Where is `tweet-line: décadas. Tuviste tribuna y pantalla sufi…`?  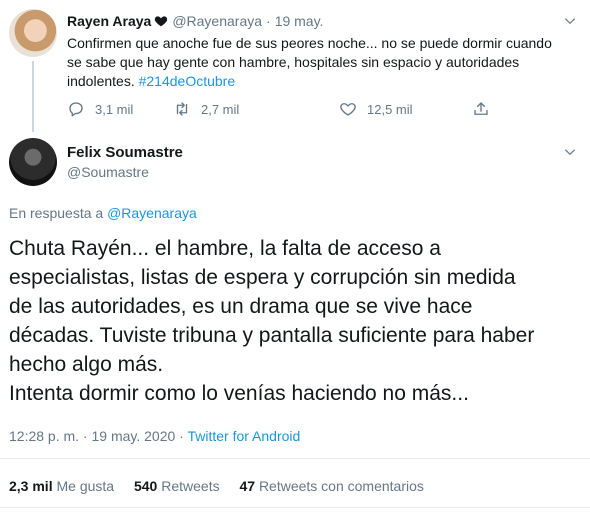
tweet-line: décadas. Tuviste tribuna y pantalla sufi… is located at coordinates (272, 335).